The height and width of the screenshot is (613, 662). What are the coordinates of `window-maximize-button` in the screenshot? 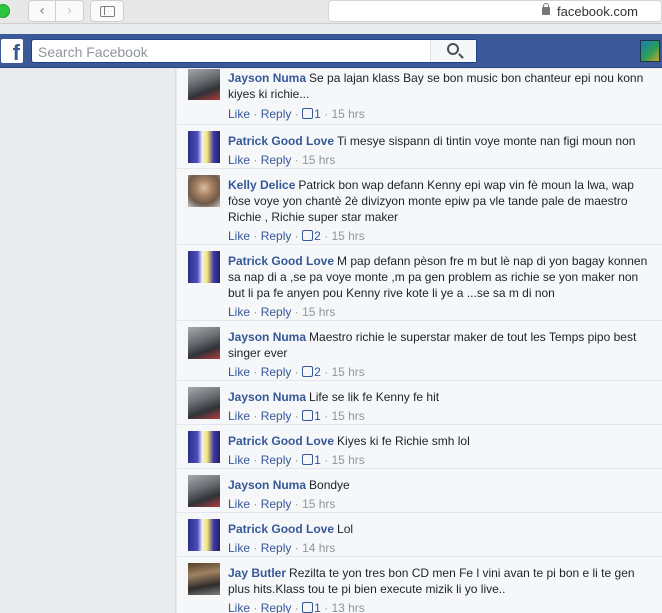 It's located at (5, 11).